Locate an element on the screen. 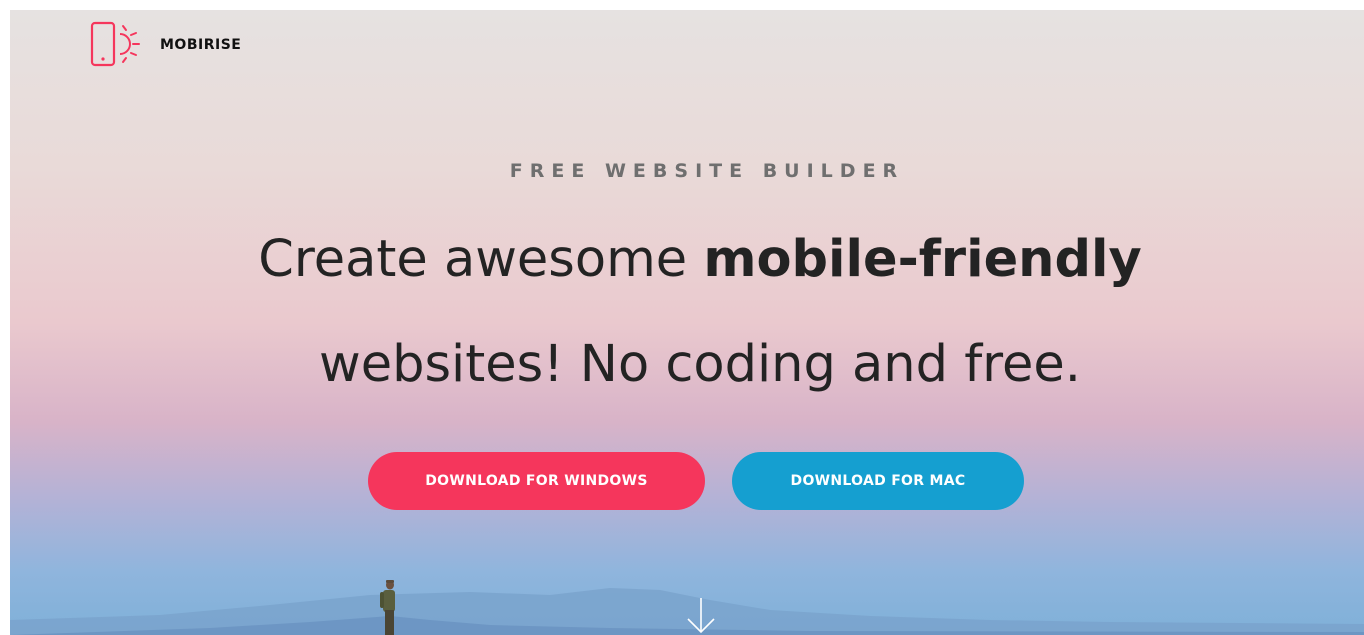  headline-bold-text: mobile-friendly is located at coordinates (922, 259).